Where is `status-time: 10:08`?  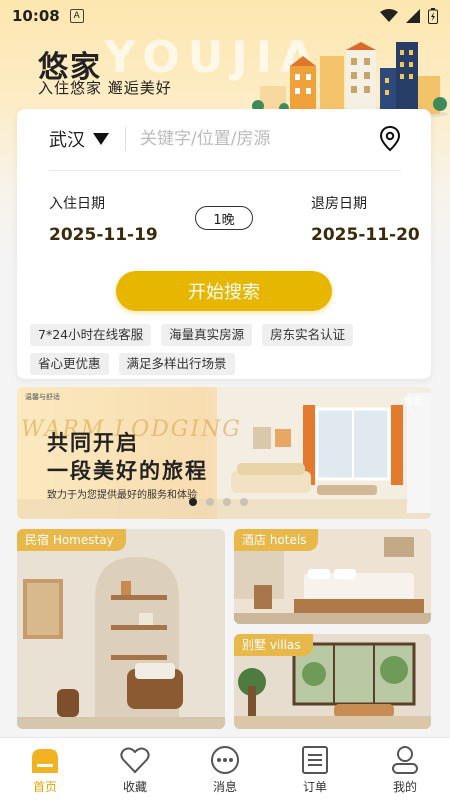 status-time: 10:08 is located at coordinates (36, 16).